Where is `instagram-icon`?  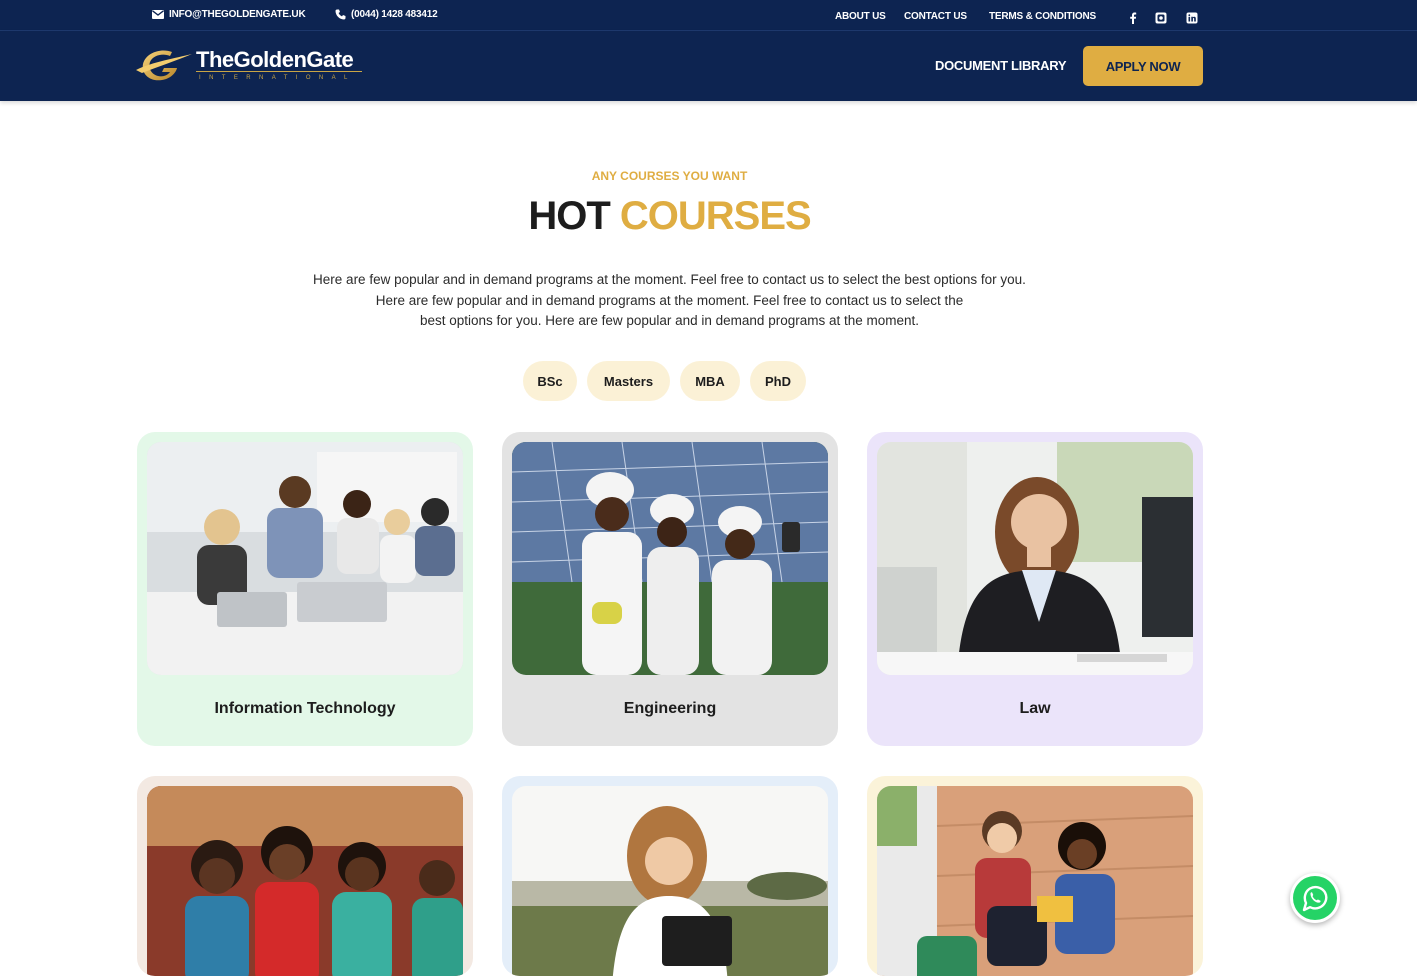
instagram-icon is located at coordinates (1161, 18).